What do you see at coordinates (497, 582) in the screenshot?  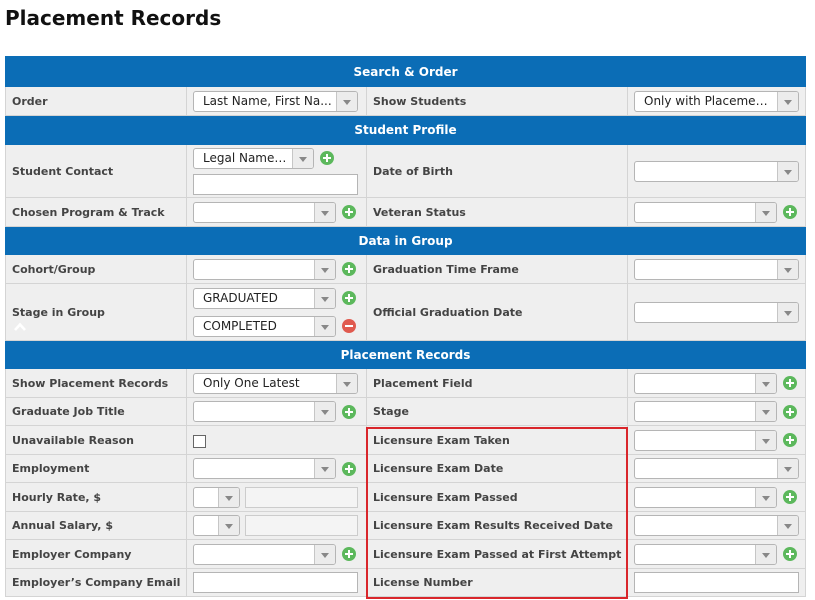 I see `license-number-label: License Number` at bounding box center [497, 582].